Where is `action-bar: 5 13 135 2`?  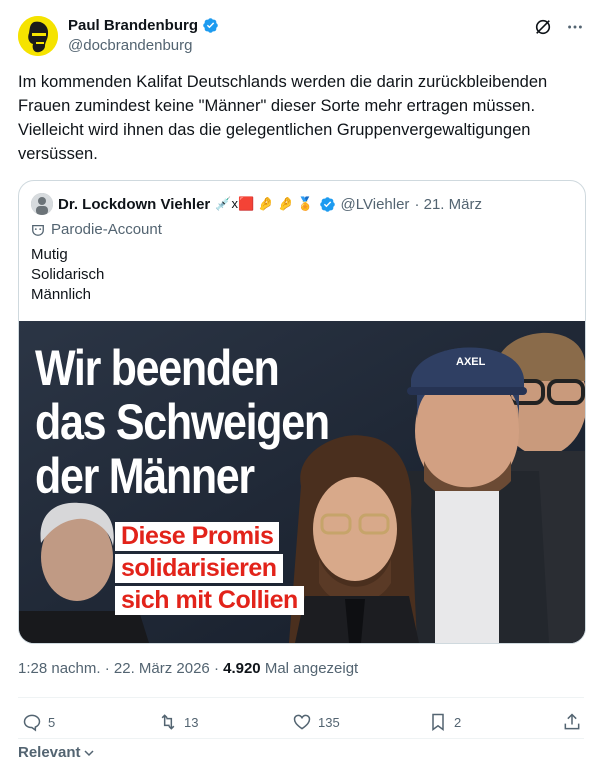 action-bar: 5 13 135 2 is located at coordinates (301, 723).